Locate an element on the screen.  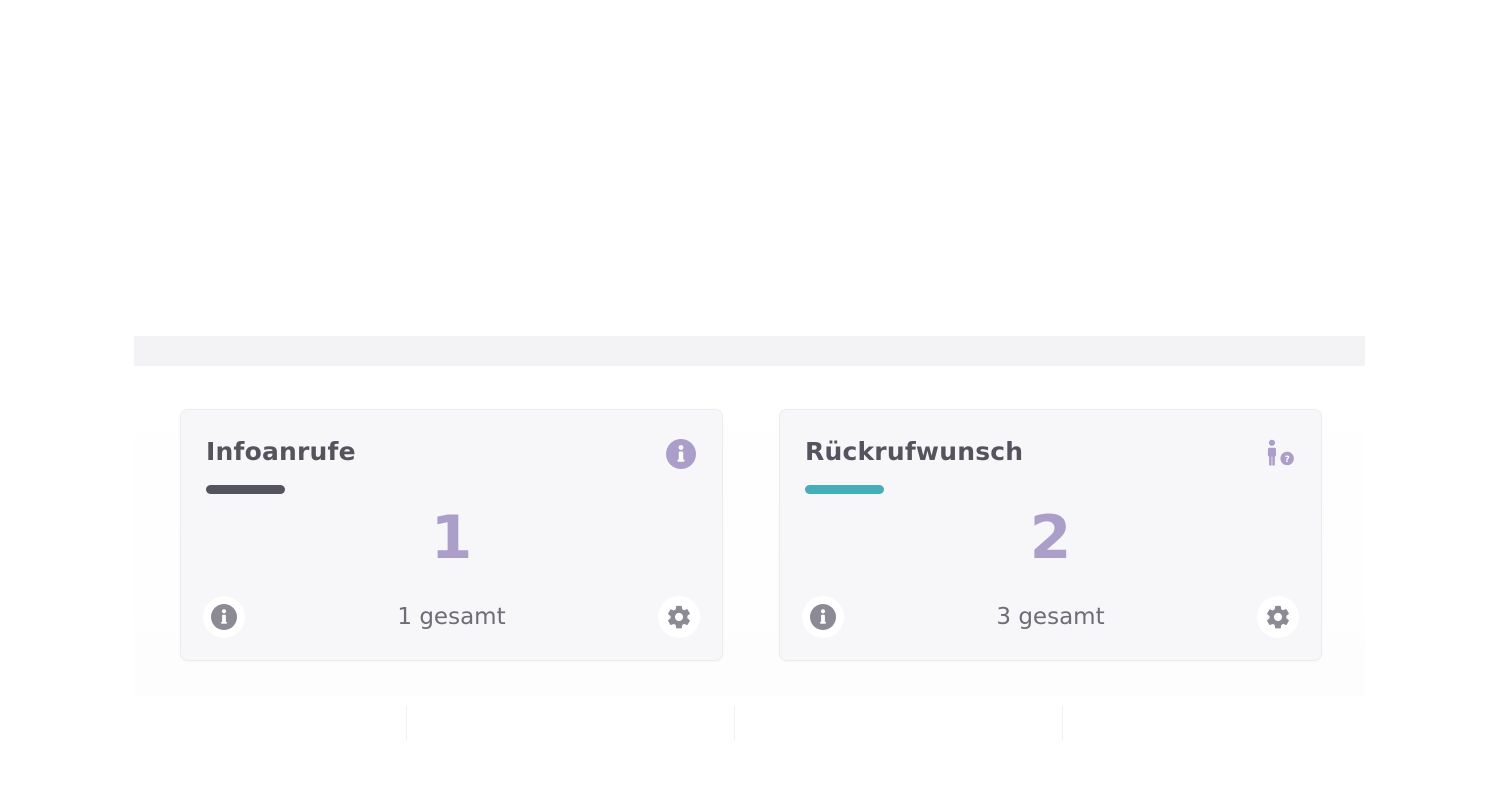
card-total-label: 1 gesamt is located at coordinates (451, 617).